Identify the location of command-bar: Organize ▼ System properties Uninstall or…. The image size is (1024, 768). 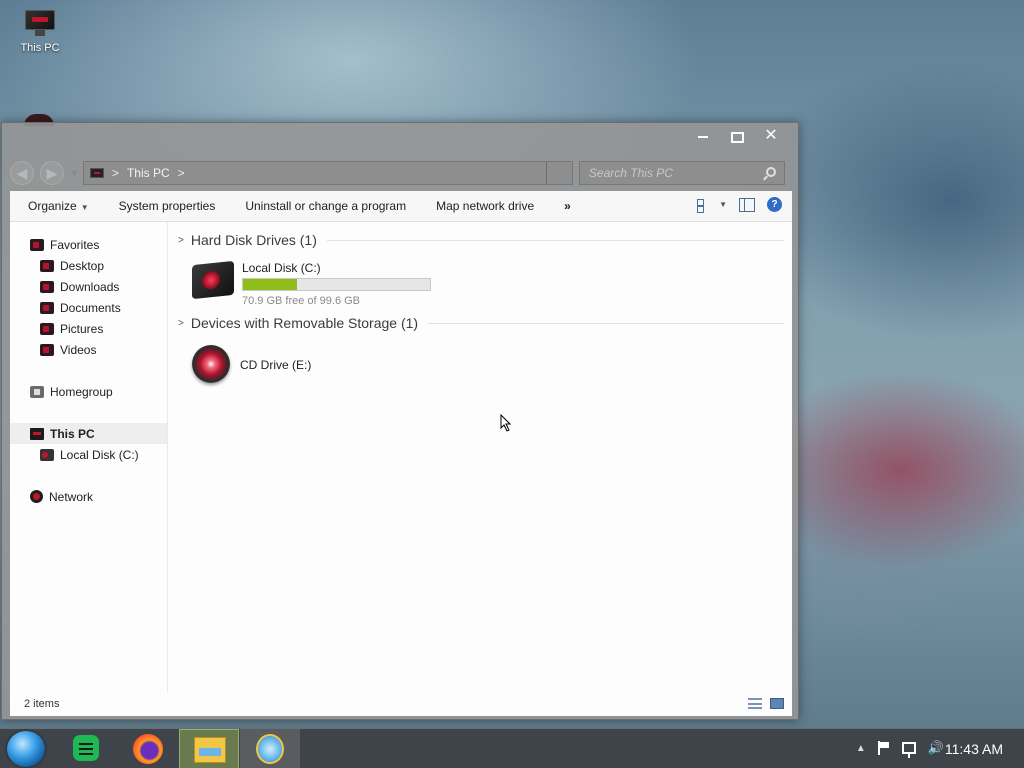
(401, 206).